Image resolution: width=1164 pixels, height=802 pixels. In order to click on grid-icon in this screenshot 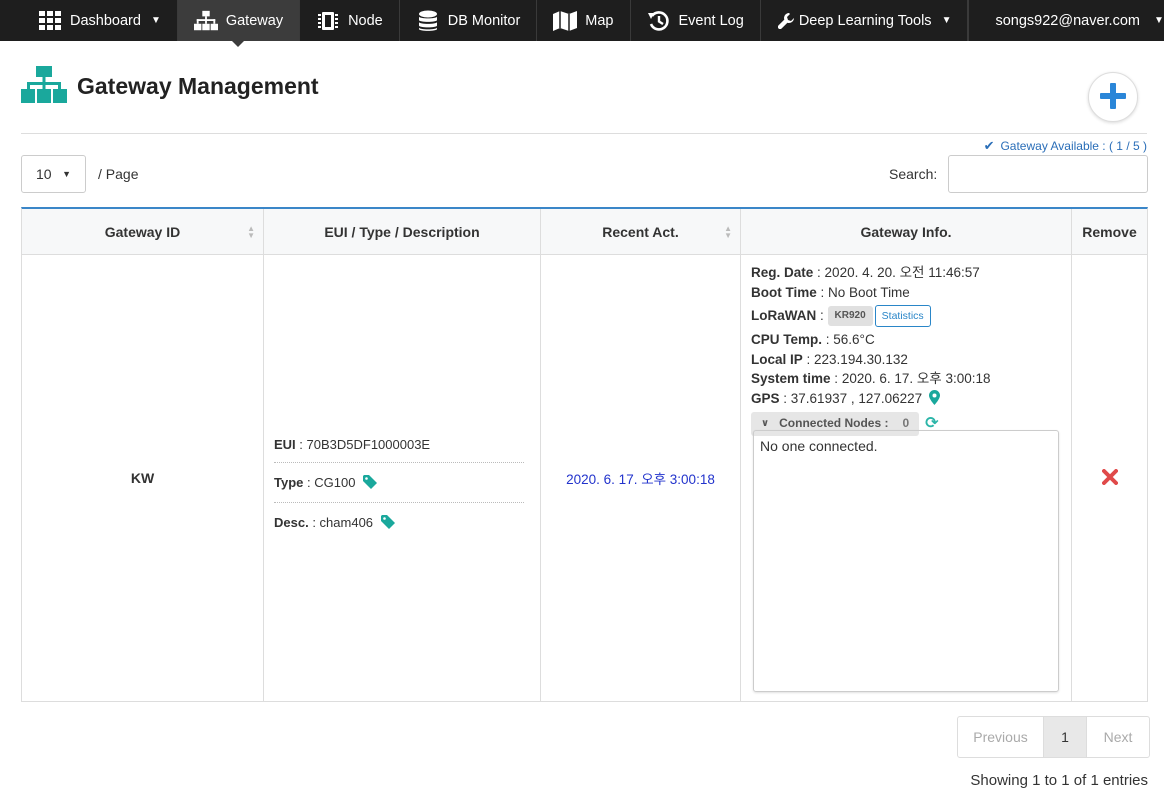, I will do `click(50, 21)`.